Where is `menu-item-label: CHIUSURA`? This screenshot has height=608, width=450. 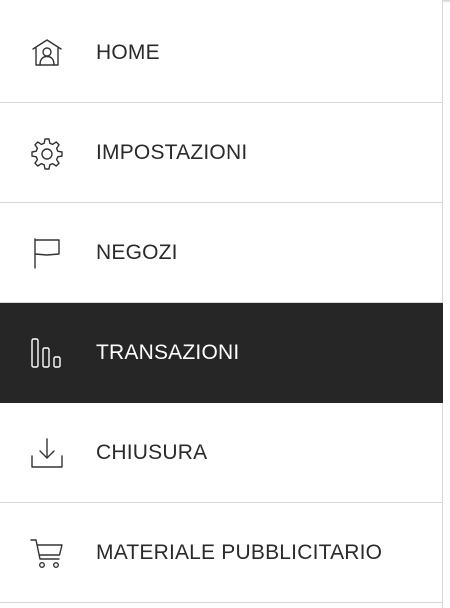
menu-item-label: CHIUSURA is located at coordinates (152, 452).